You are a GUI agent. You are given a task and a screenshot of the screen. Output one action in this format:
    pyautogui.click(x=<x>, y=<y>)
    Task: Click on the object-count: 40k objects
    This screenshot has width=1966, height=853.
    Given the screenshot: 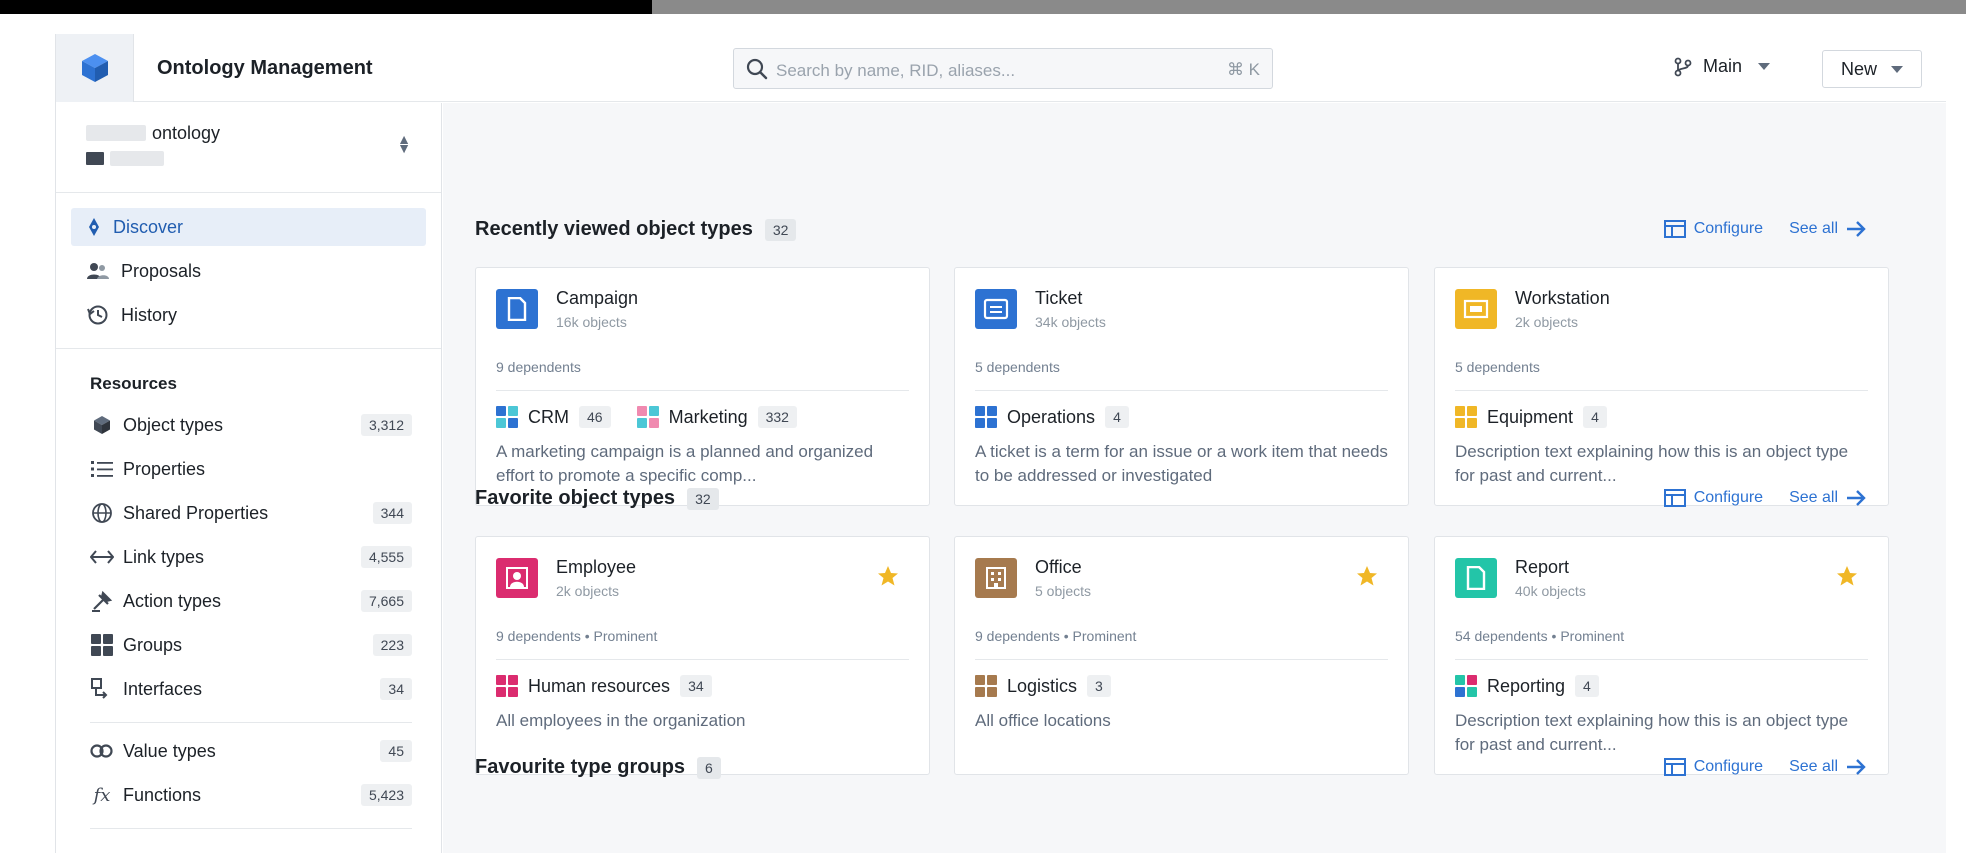 What is the action you would take?
    pyautogui.click(x=1550, y=591)
    